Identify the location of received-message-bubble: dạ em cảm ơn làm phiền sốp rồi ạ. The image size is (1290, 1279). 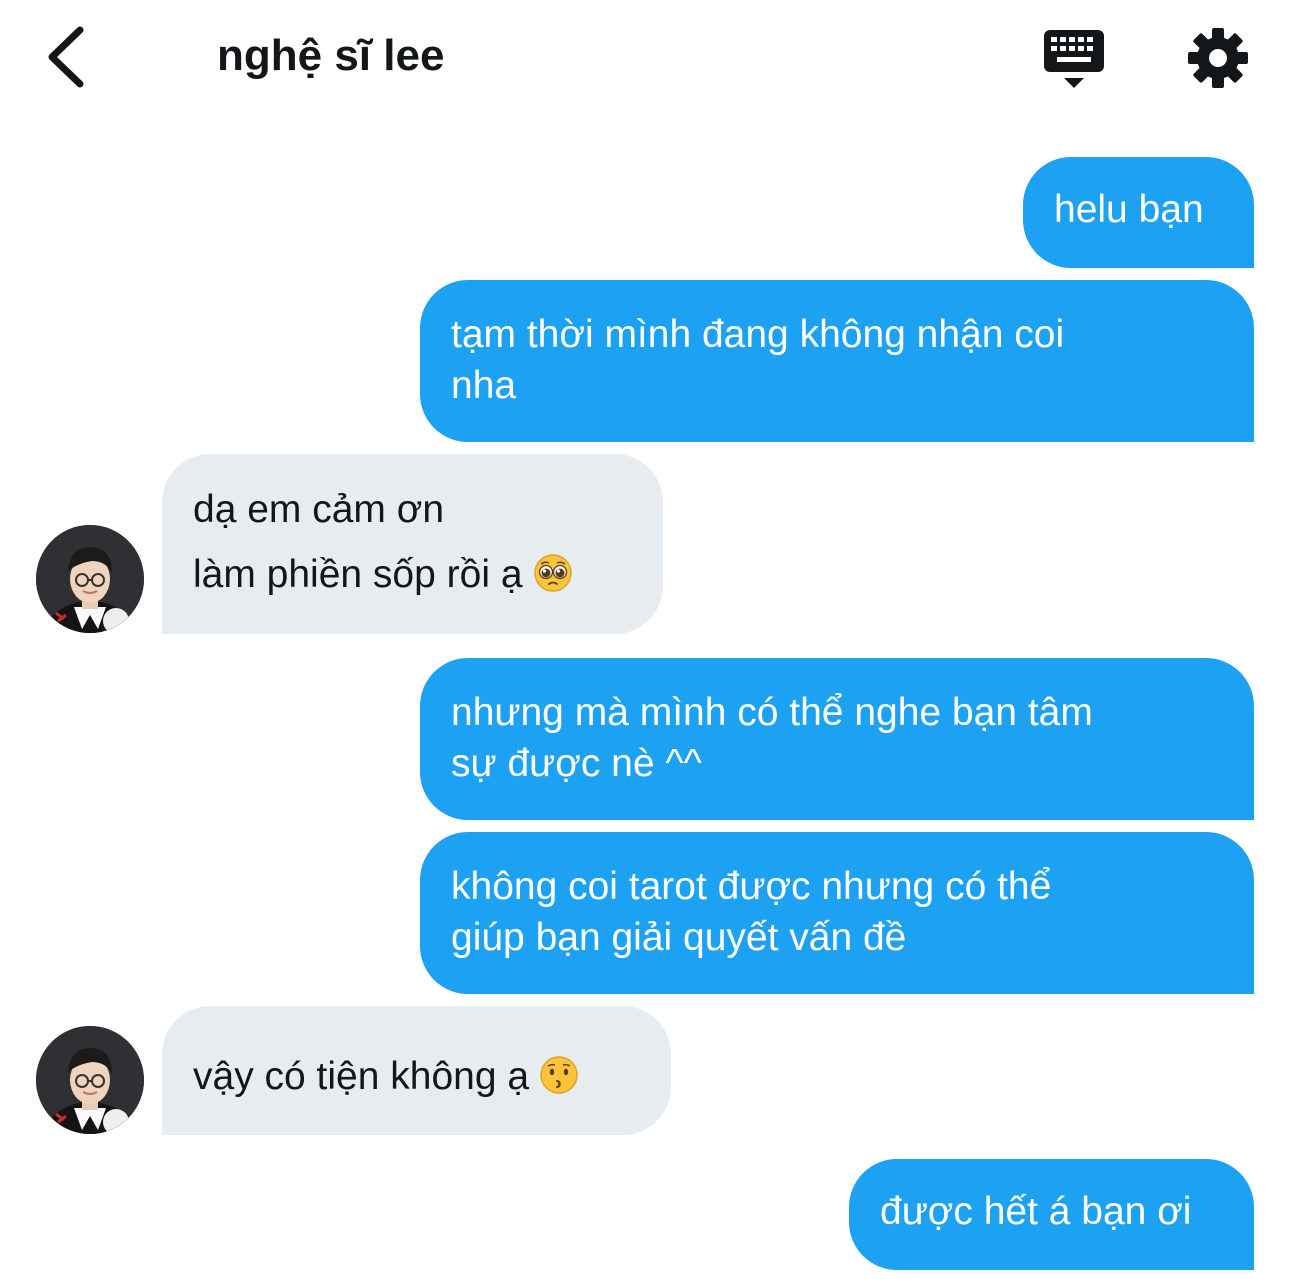
(412, 544).